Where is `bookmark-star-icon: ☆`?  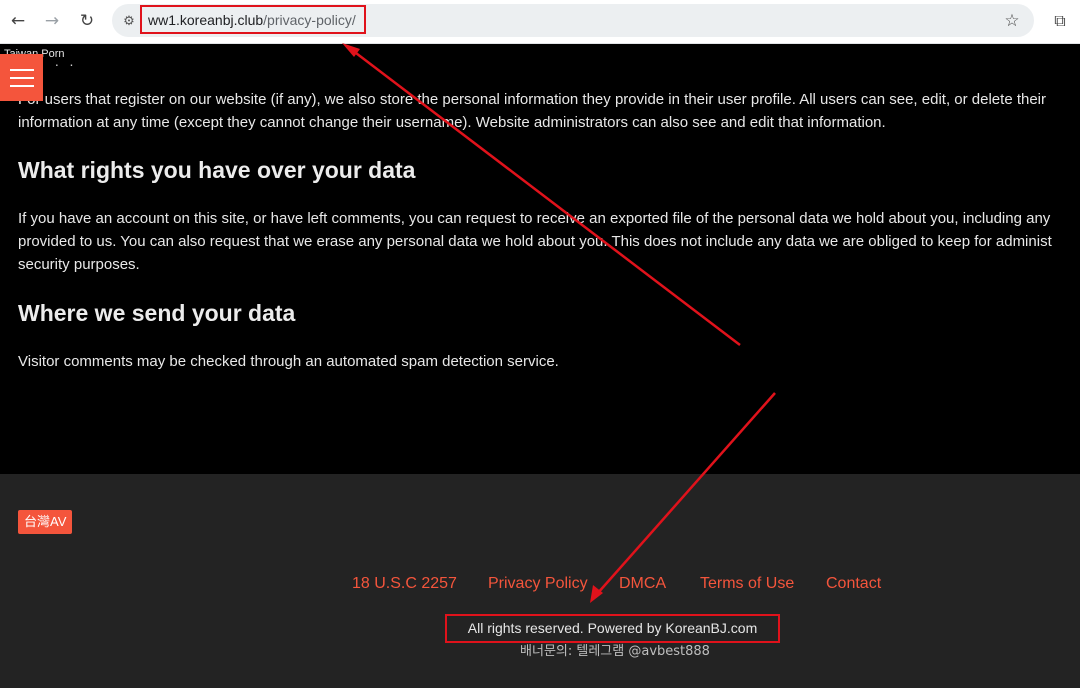 bookmark-star-icon: ☆ is located at coordinates (1012, 21).